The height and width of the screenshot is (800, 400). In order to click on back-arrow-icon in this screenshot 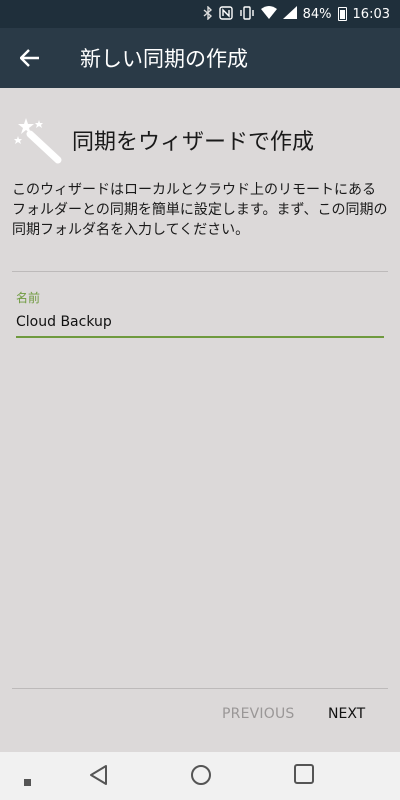, I will do `click(29, 58)`.